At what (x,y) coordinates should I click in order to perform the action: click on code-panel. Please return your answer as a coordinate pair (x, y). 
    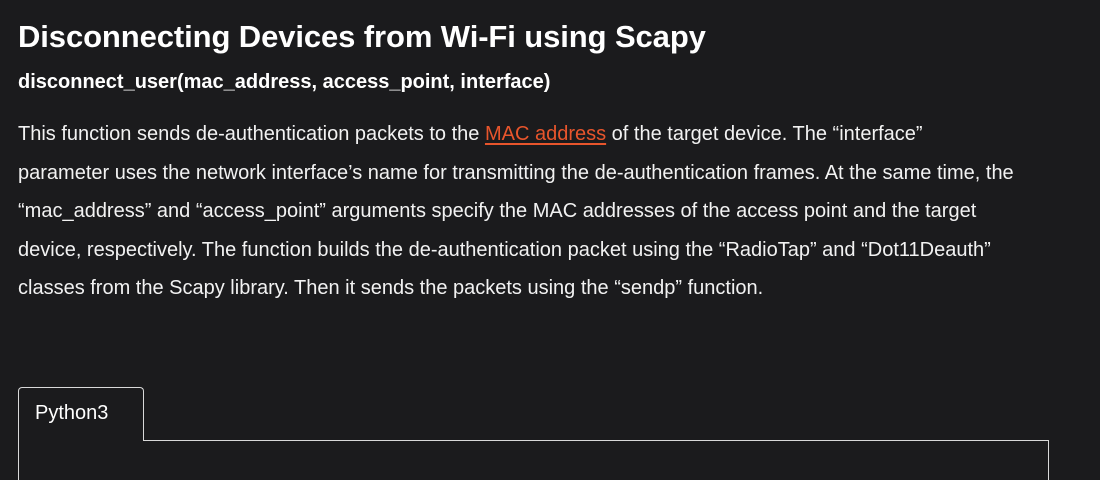
    Looking at the image, I should click on (533, 460).